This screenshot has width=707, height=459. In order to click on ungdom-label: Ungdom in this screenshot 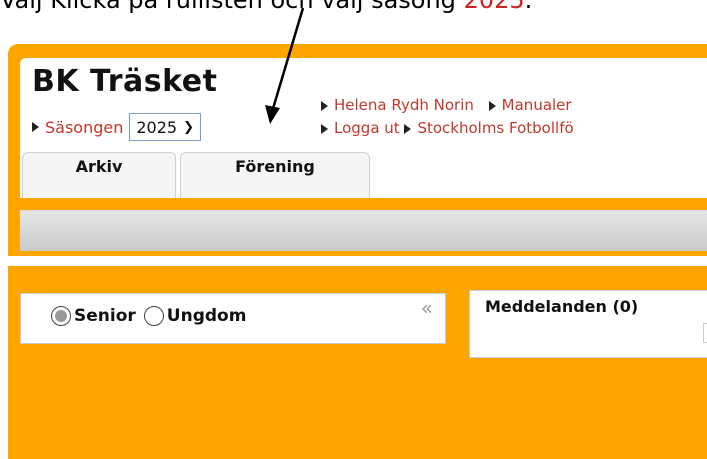, I will do `click(206, 316)`.